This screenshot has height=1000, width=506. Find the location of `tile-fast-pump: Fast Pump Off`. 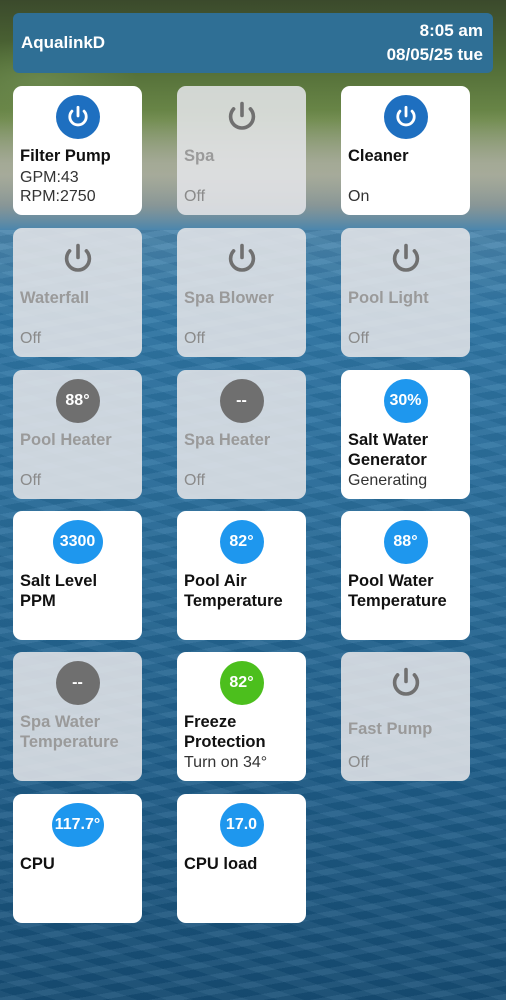

tile-fast-pump: Fast Pump Off is located at coordinates (405, 716).